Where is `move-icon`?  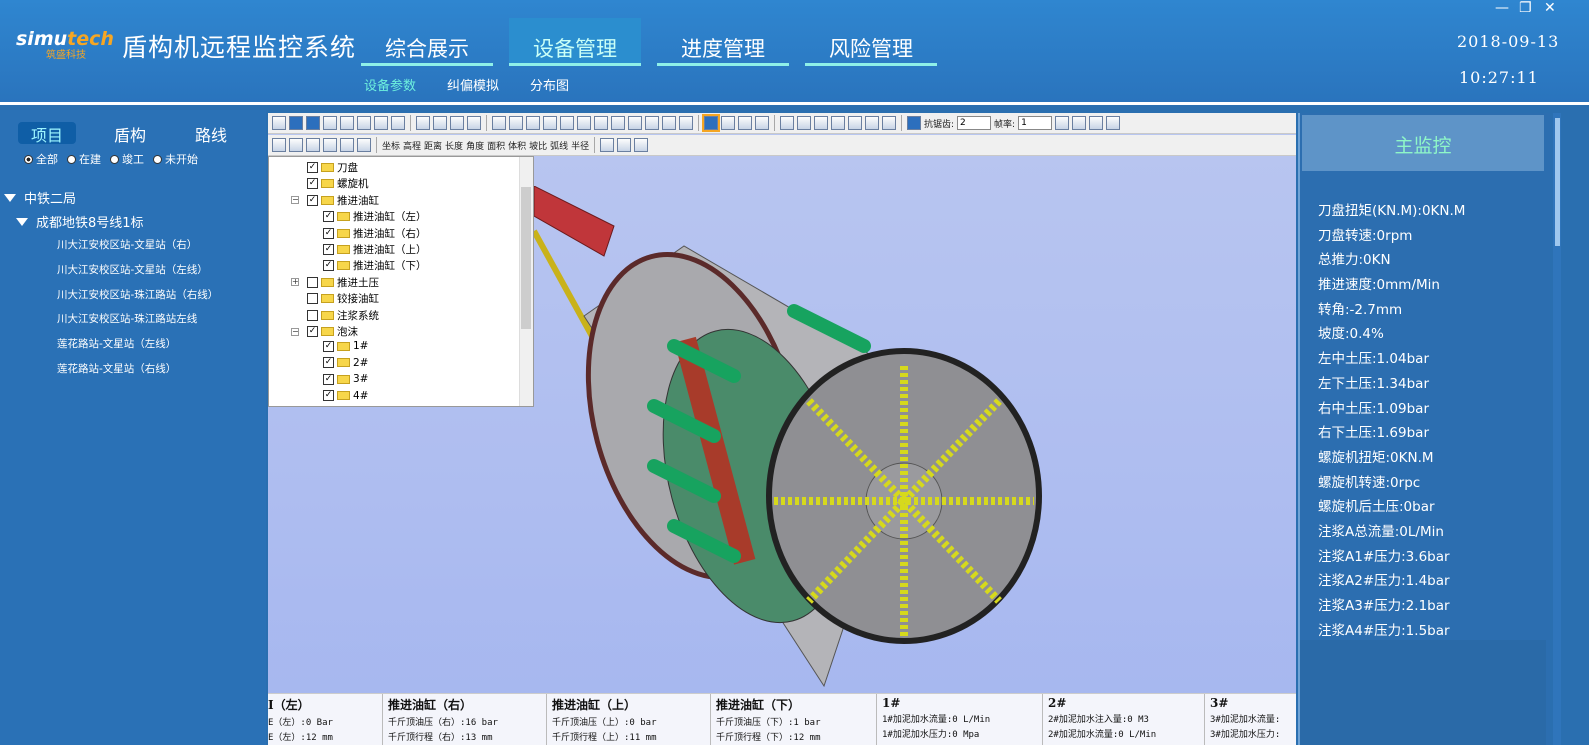
move-icon is located at coordinates (624, 145).